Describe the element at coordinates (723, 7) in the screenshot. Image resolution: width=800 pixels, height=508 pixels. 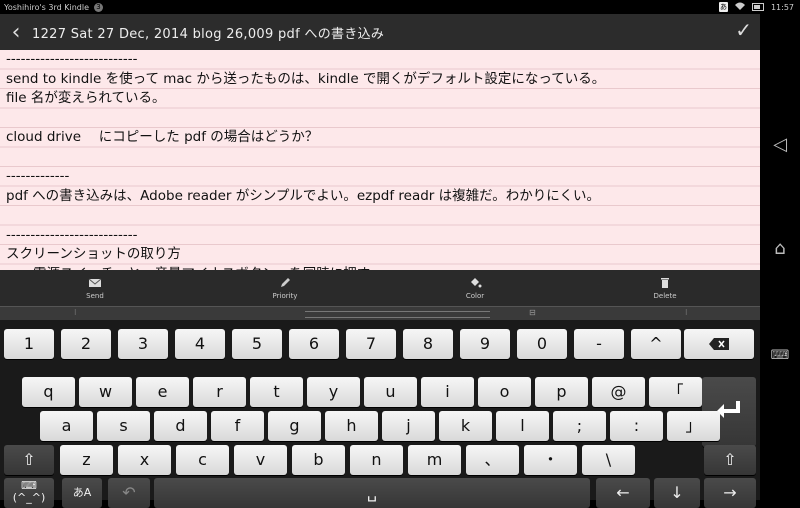
I see `ime-indicator: あ` at that location.